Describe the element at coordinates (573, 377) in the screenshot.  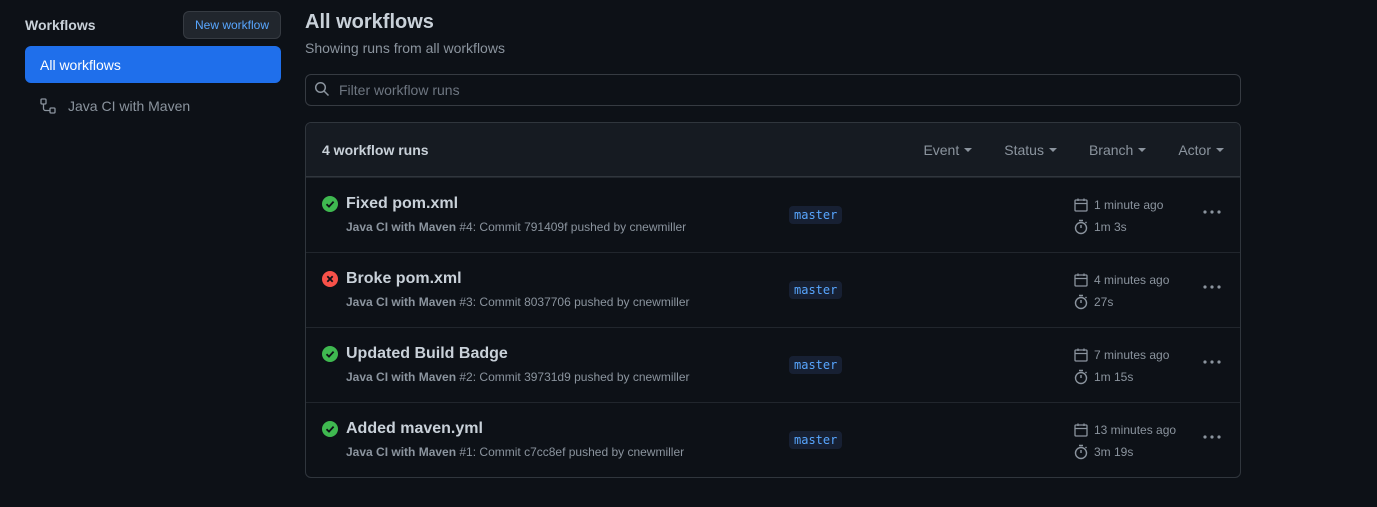
I see `run-meta-text: #2: Commit 39731d9 pushed by cnewmiller` at that location.